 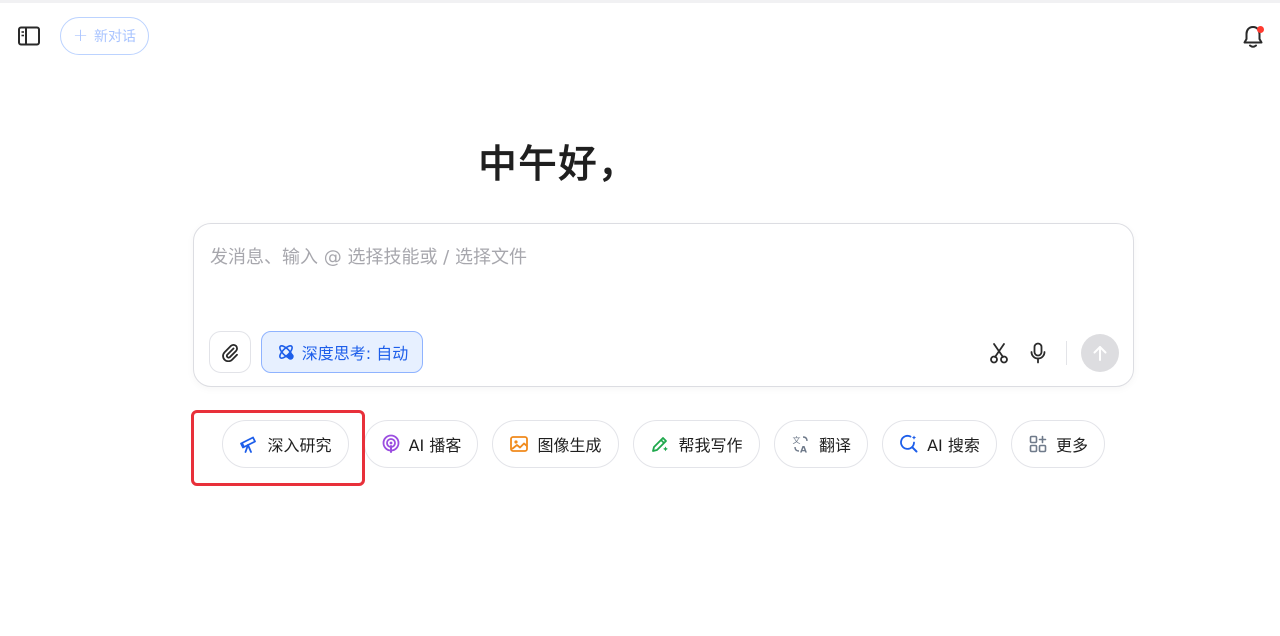 I want to click on sidebar-icon, so click(x=29, y=36).